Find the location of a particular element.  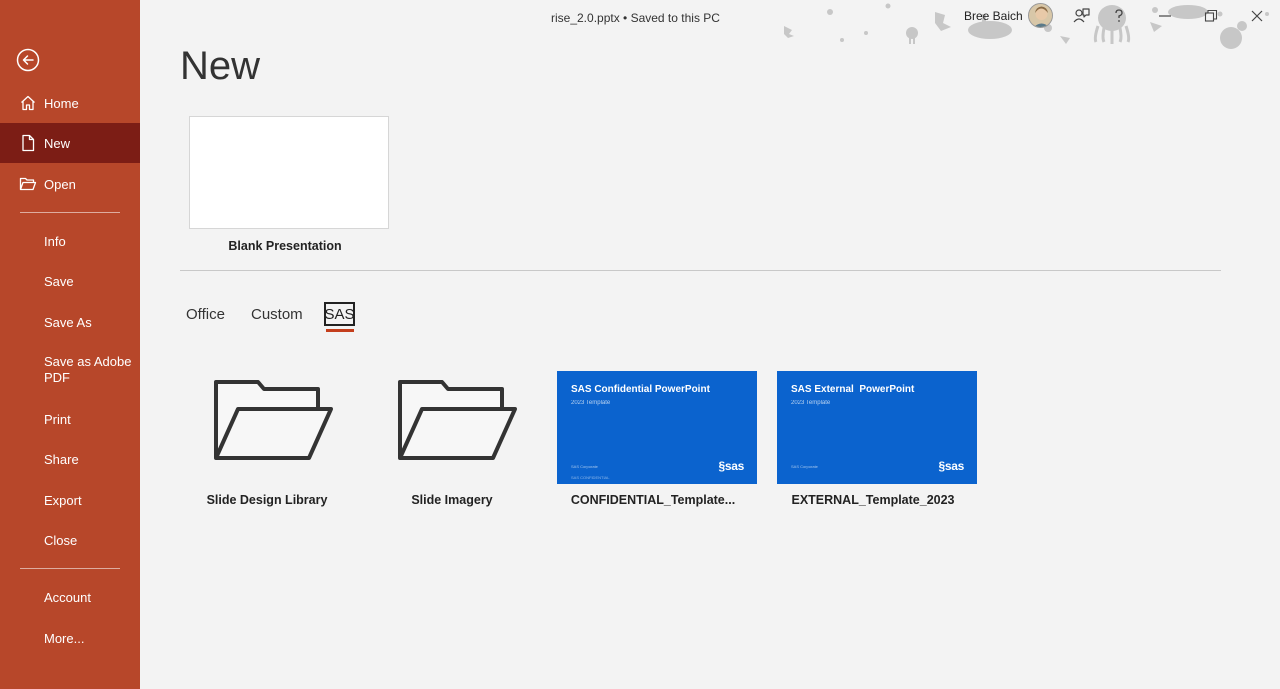

sidebar-item-home: Home is located at coordinates (70, 103).